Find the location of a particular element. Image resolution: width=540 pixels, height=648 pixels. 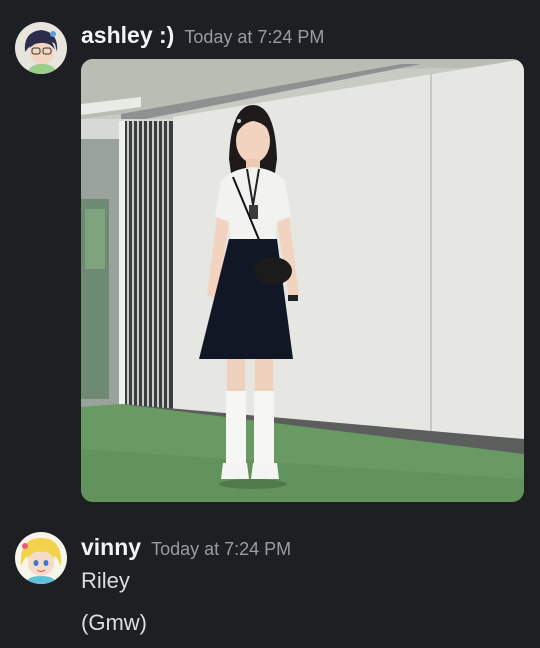

username: vinny is located at coordinates (111, 547).